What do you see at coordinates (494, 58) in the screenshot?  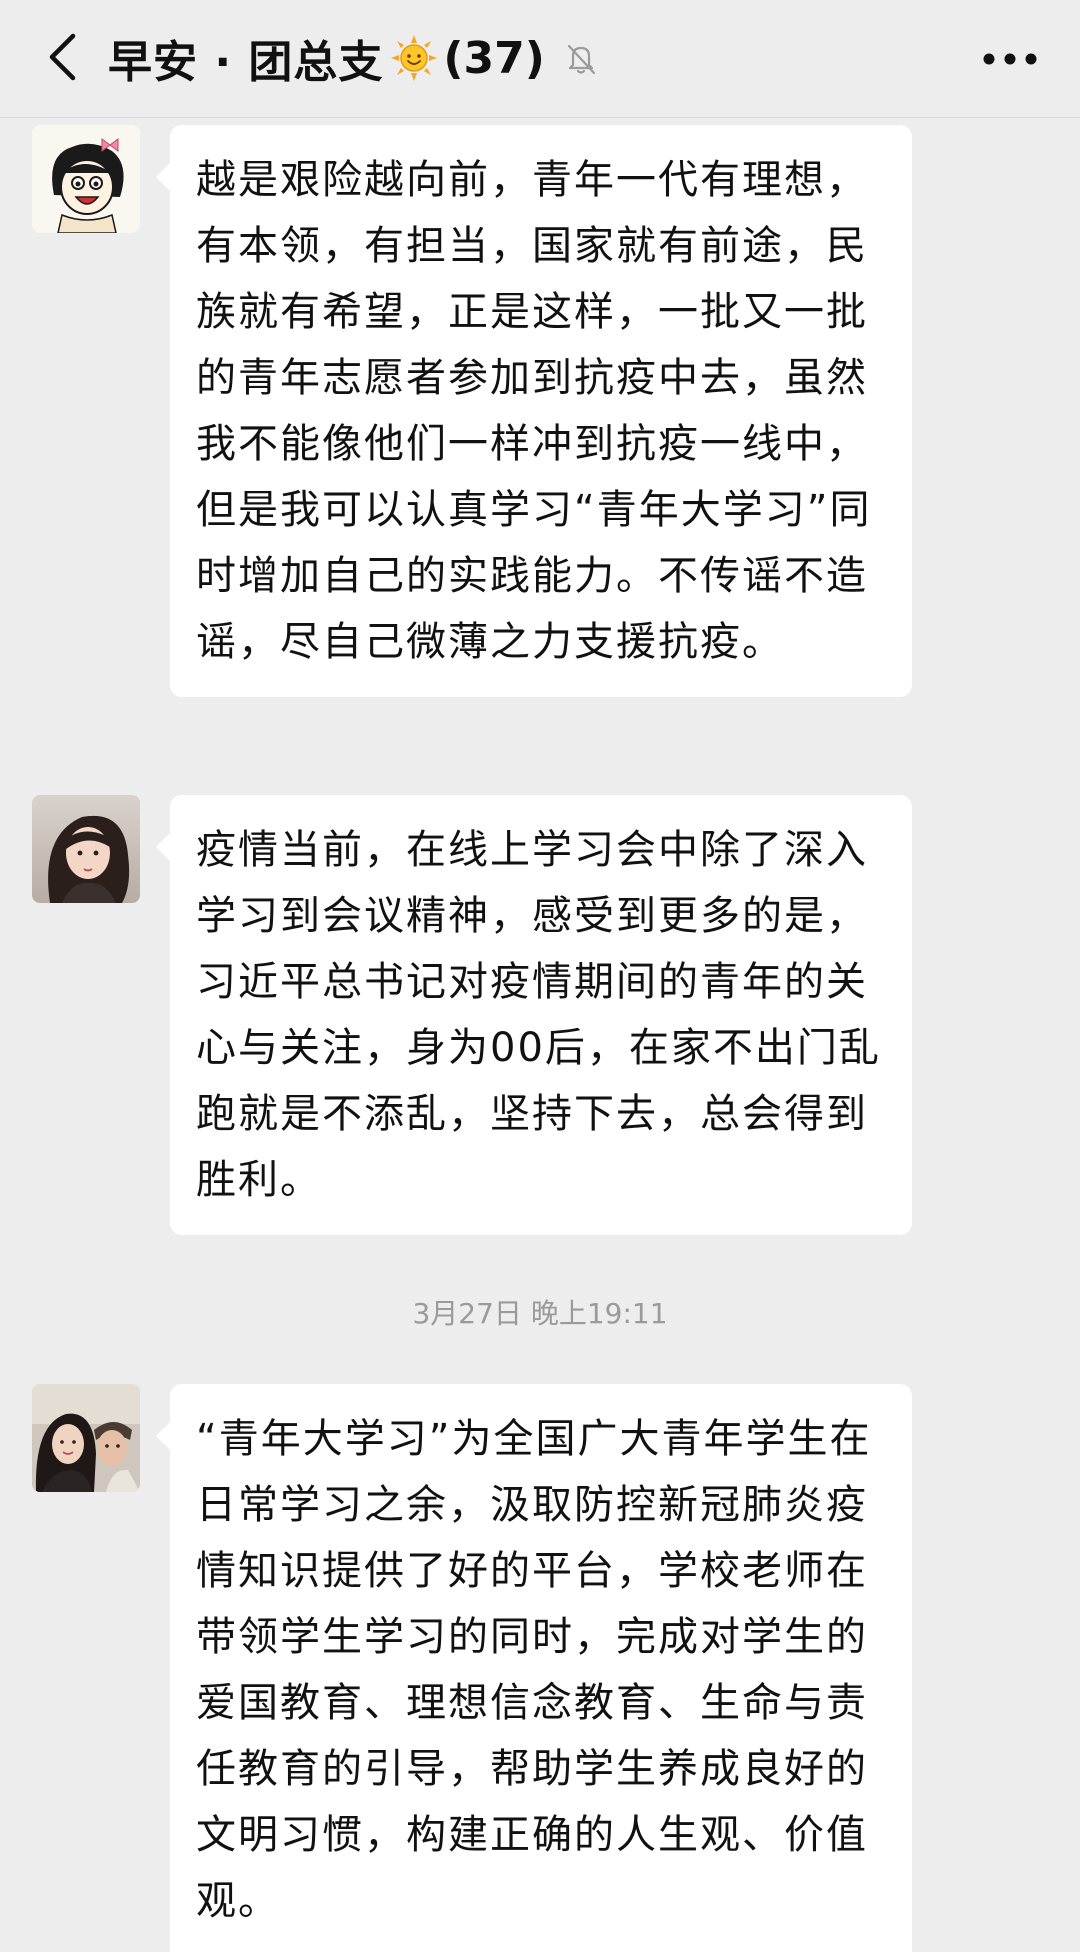 I see `member-count: (37)` at bounding box center [494, 58].